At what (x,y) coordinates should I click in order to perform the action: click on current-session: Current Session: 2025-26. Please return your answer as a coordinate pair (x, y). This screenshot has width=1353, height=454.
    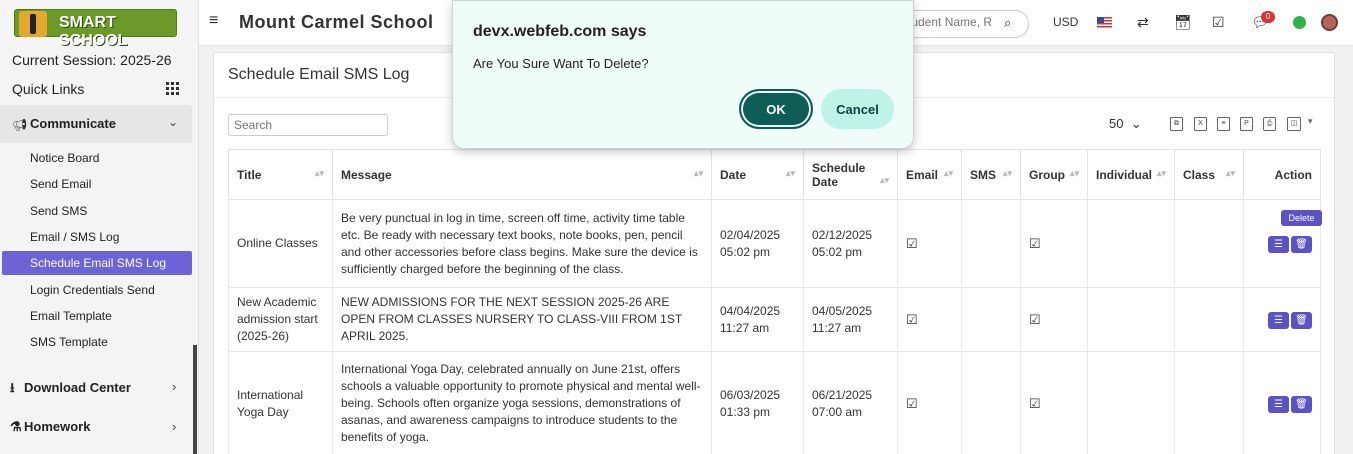
    Looking at the image, I should click on (92, 60).